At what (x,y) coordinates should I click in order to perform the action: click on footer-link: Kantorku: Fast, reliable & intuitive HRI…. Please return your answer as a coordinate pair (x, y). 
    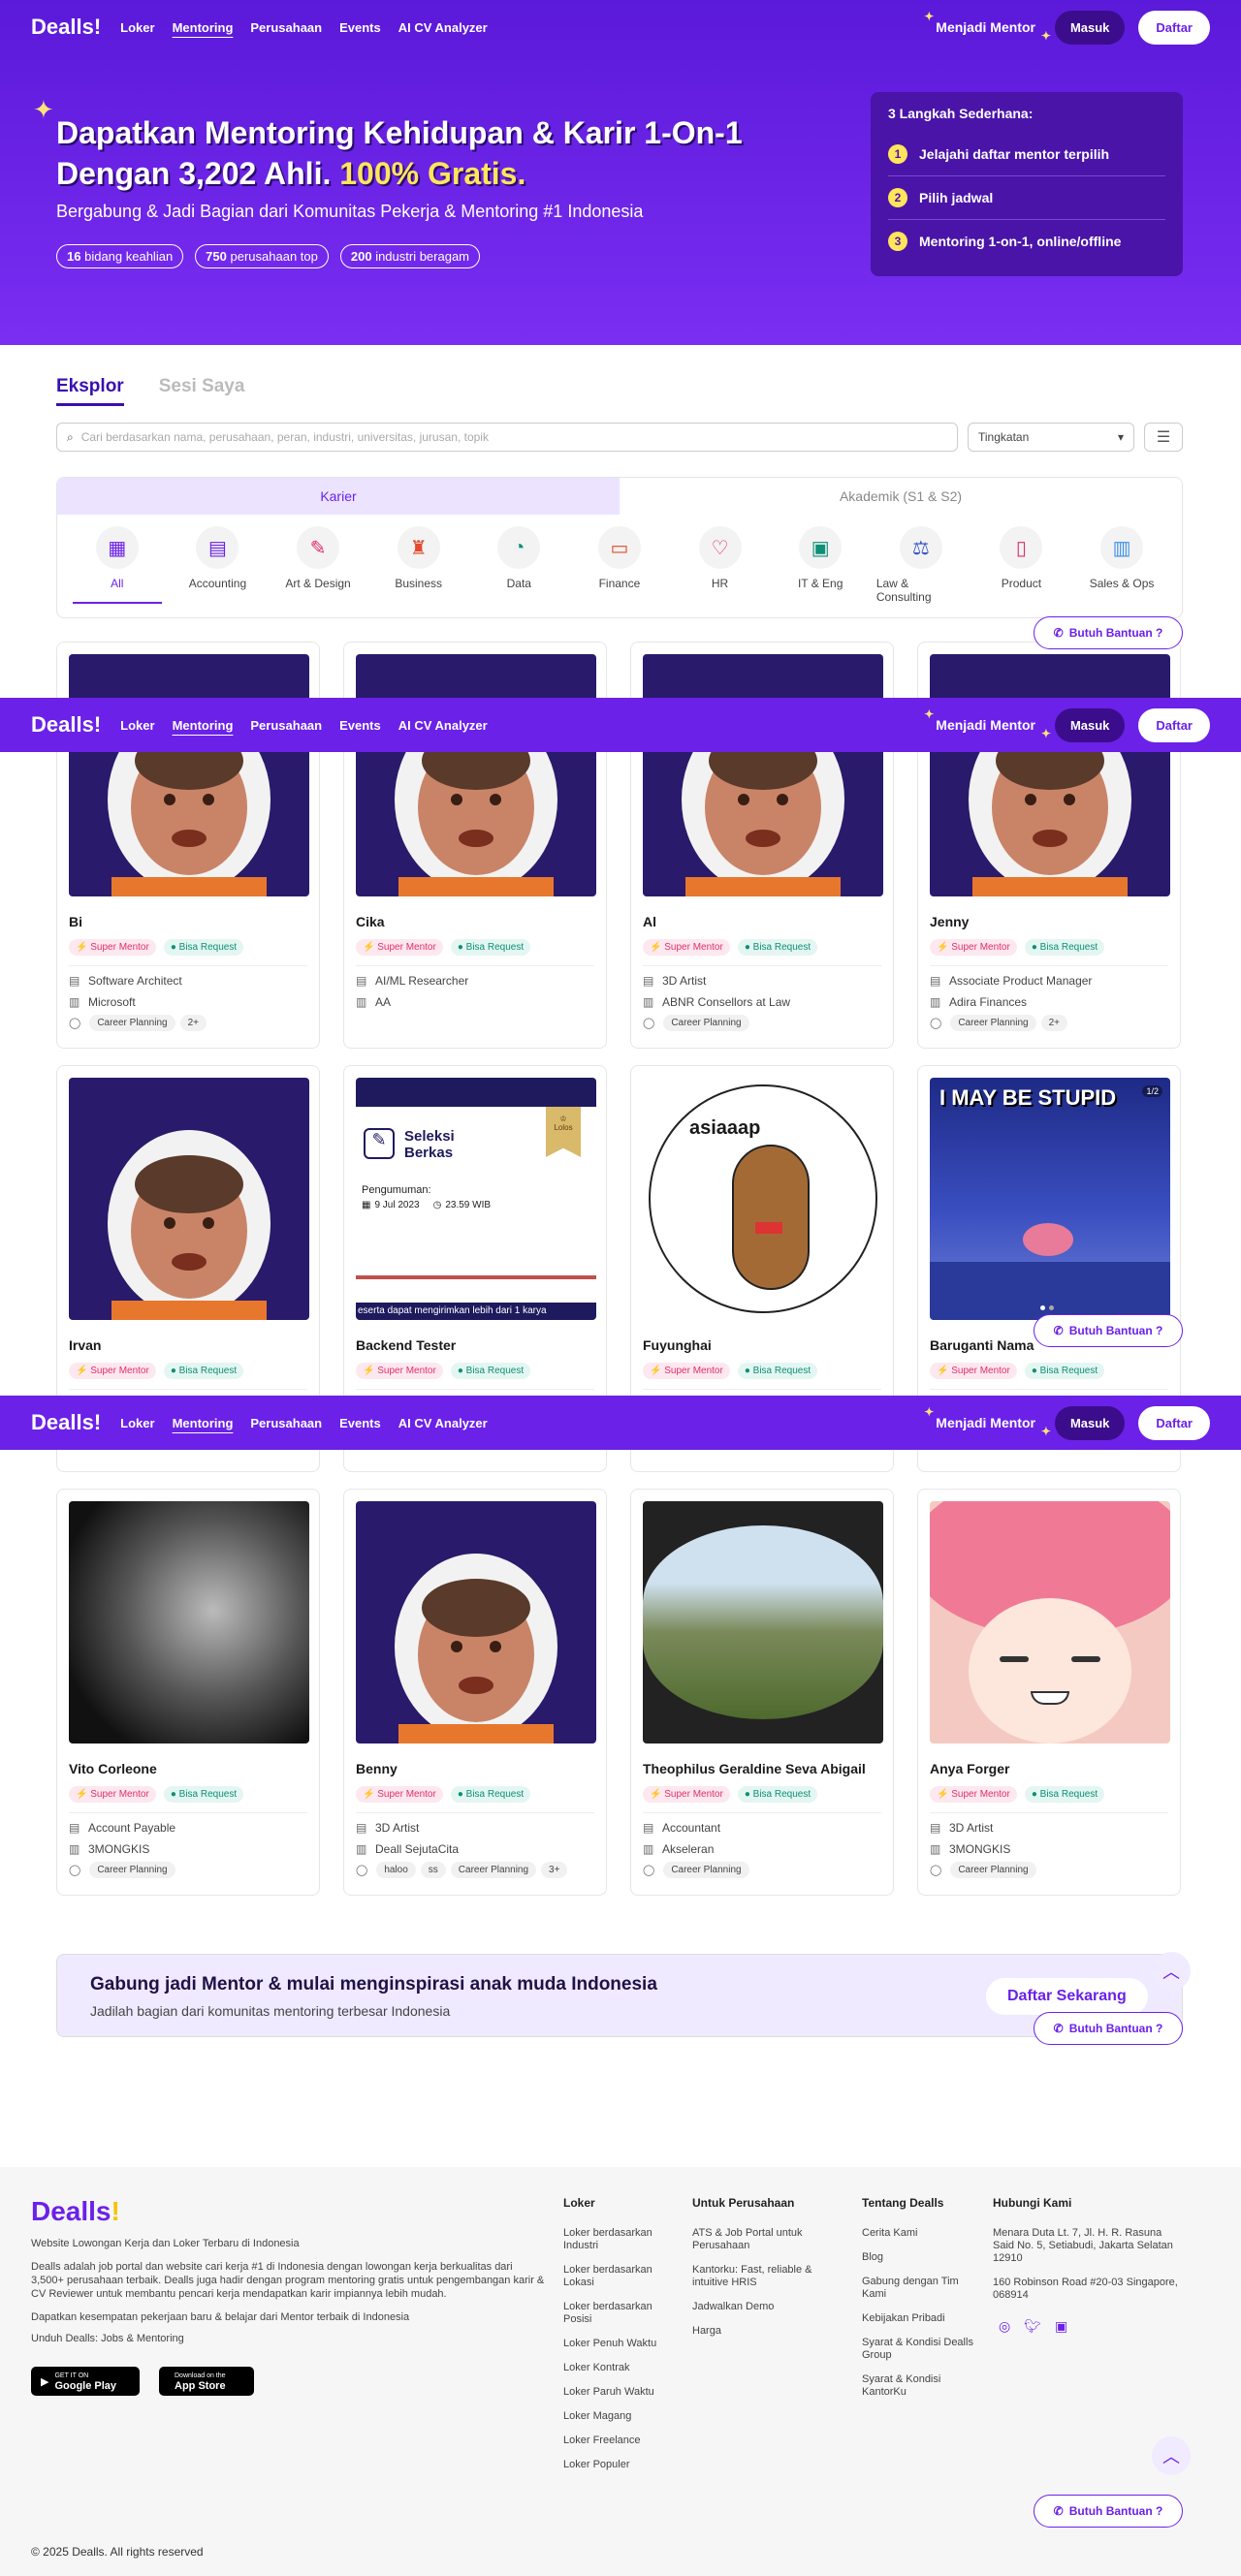
    Looking at the image, I should click on (752, 2276).